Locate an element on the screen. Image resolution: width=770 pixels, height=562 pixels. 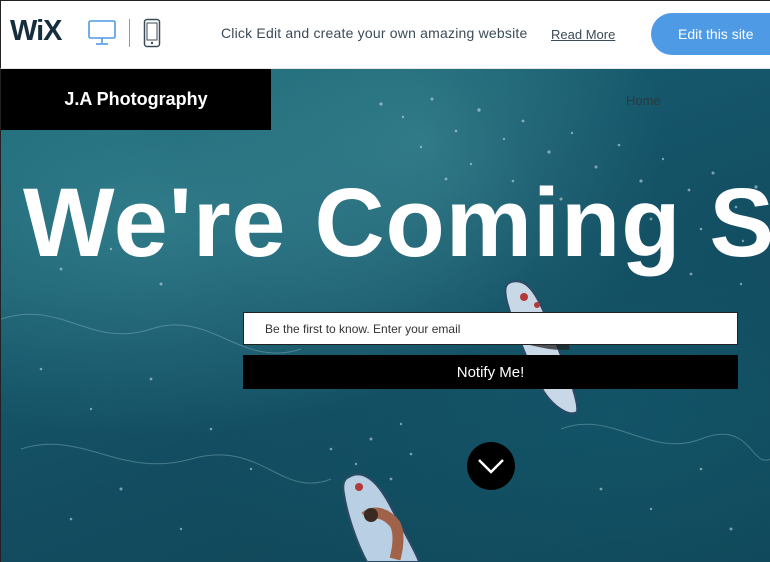
email-input is located at coordinates (490, 328).